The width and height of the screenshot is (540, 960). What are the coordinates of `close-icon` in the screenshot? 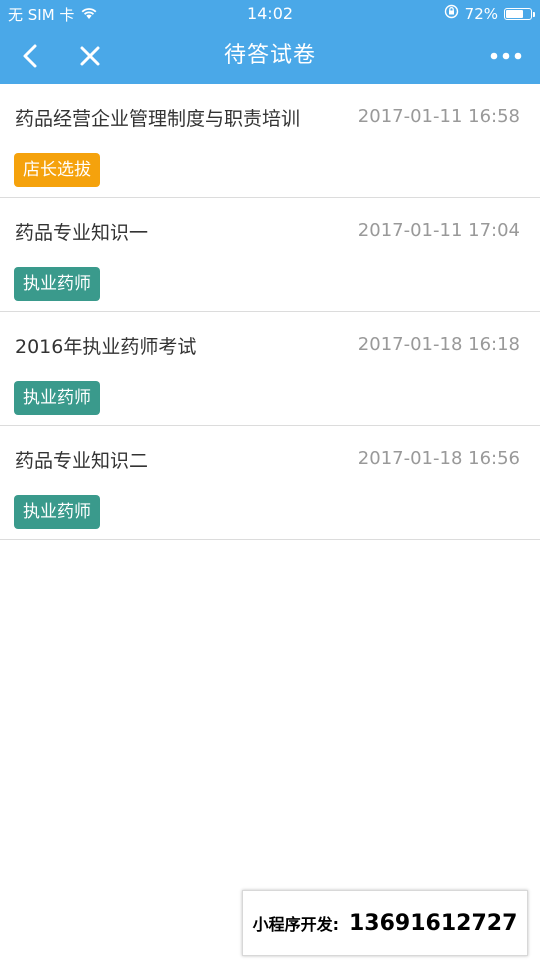 It's located at (90, 56).